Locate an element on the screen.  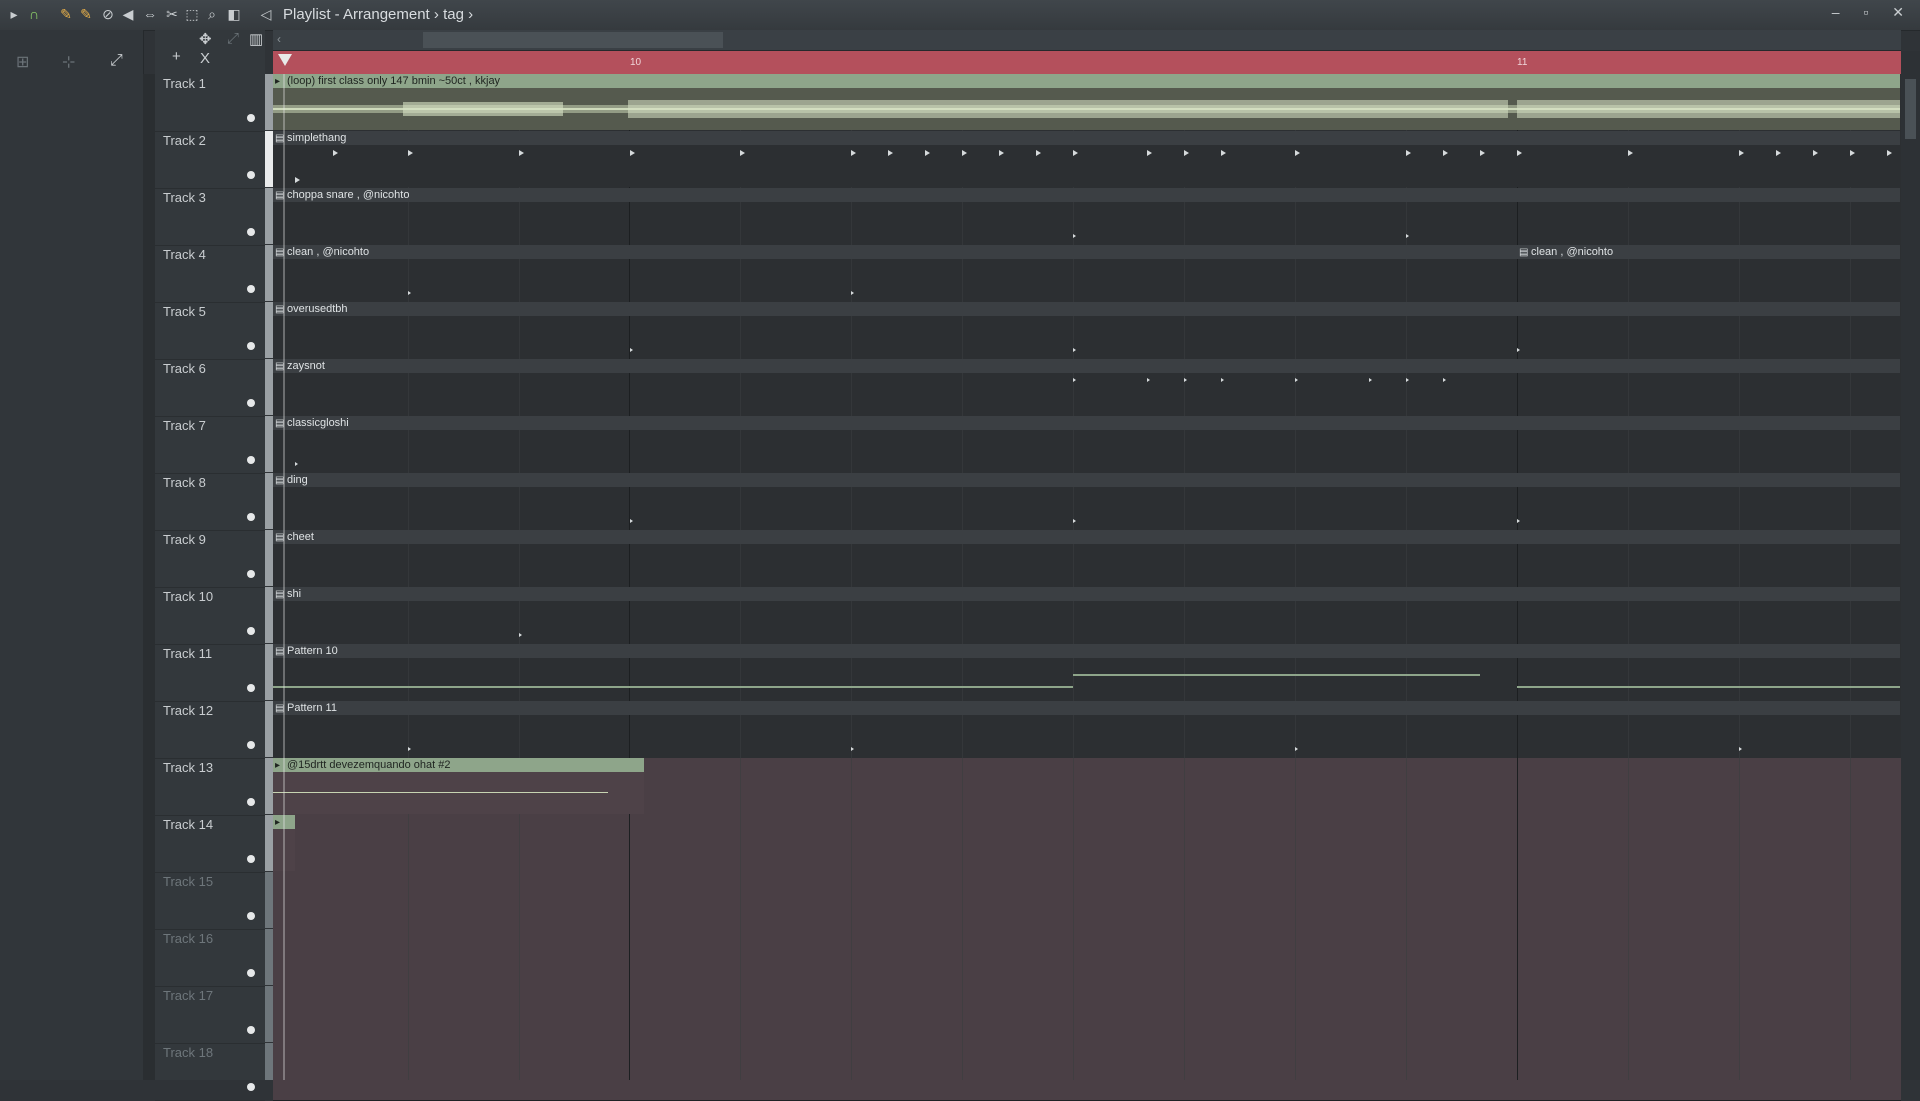
track-header: Track 6 is located at coordinates (210, 388).